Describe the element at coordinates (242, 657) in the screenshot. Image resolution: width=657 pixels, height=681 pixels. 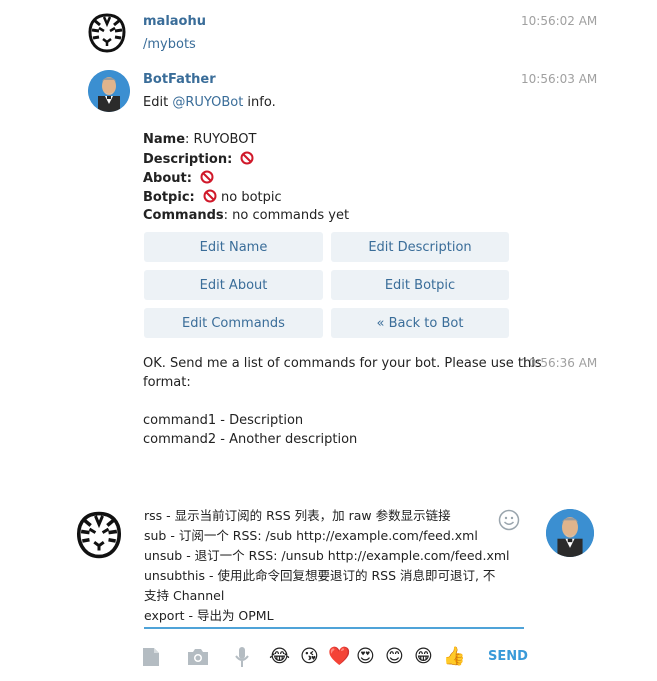
I see `microphone-icon` at that location.